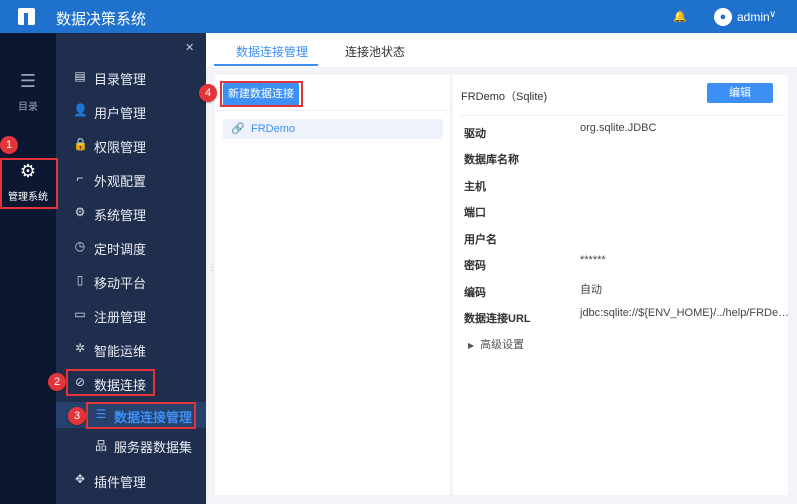  I want to click on edit-button: 编辑, so click(740, 93).